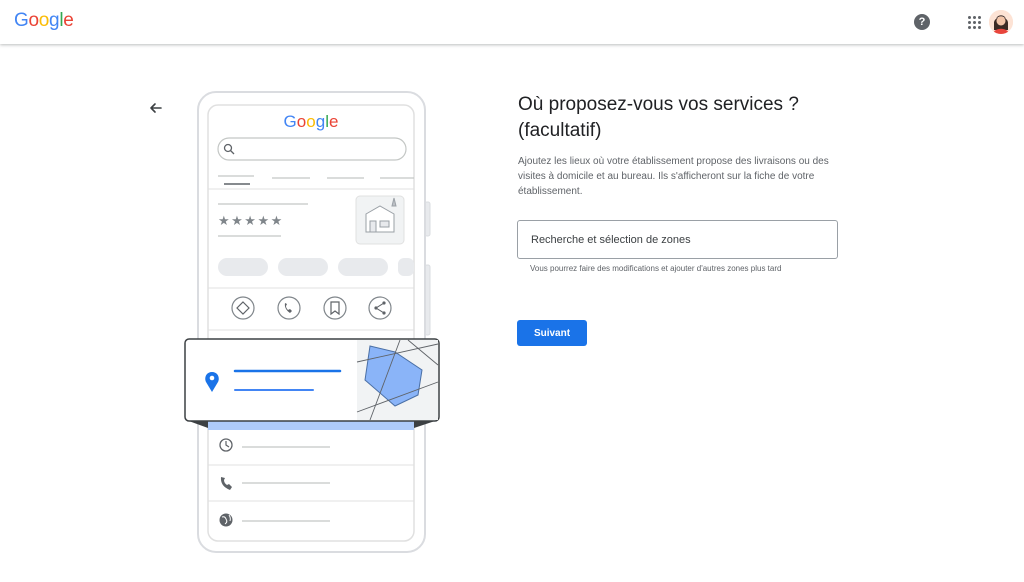 The width and height of the screenshot is (1024, 582). I want to click on top-bar: Google ?, so click(512, 22).